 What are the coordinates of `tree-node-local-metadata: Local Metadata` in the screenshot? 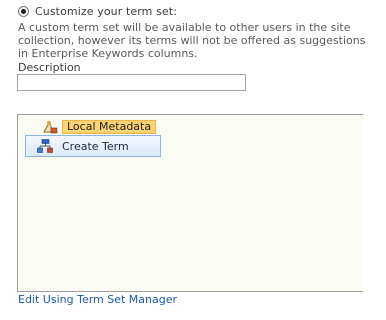 It's located at (99, 127).